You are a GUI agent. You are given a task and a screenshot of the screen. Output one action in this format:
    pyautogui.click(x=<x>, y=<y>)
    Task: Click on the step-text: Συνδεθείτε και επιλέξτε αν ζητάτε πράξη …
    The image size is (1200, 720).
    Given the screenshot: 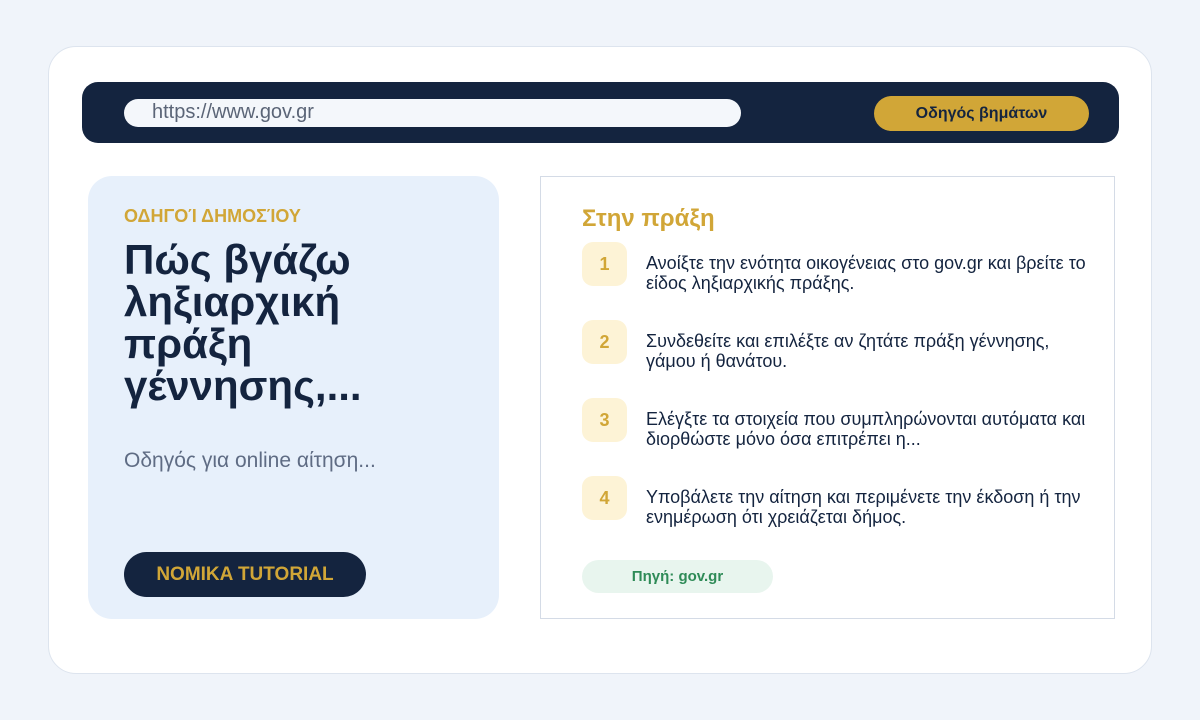 What is the action you would take?
    pyautogui.click(x=848, y=351)
    